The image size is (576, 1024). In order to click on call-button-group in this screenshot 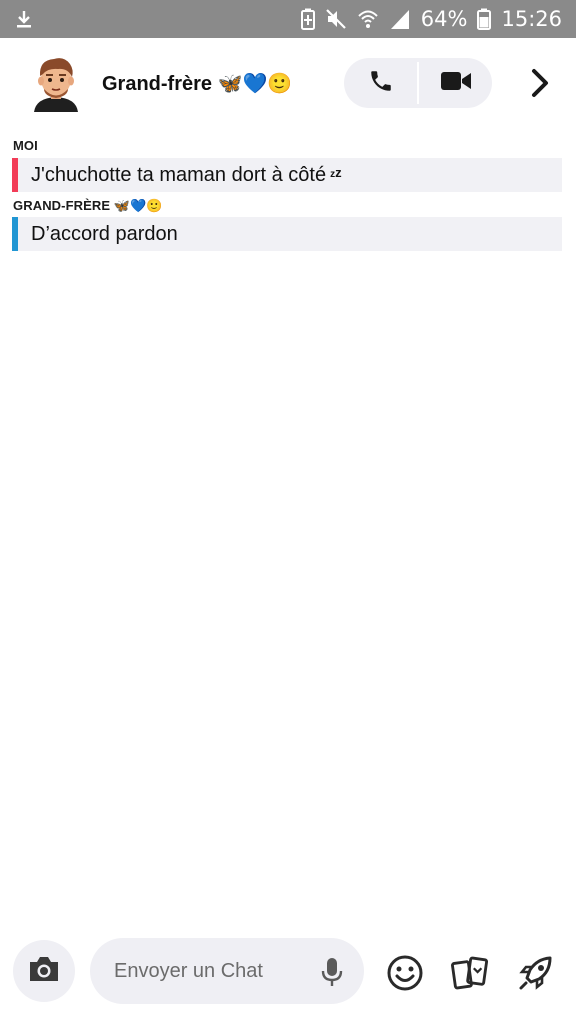, I will do `click(418, 83)`.